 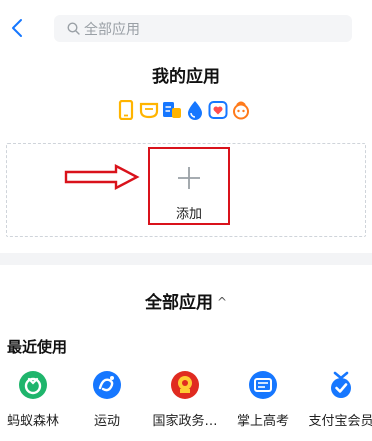 I want to click on document-icon, so click(x=172, y=110).